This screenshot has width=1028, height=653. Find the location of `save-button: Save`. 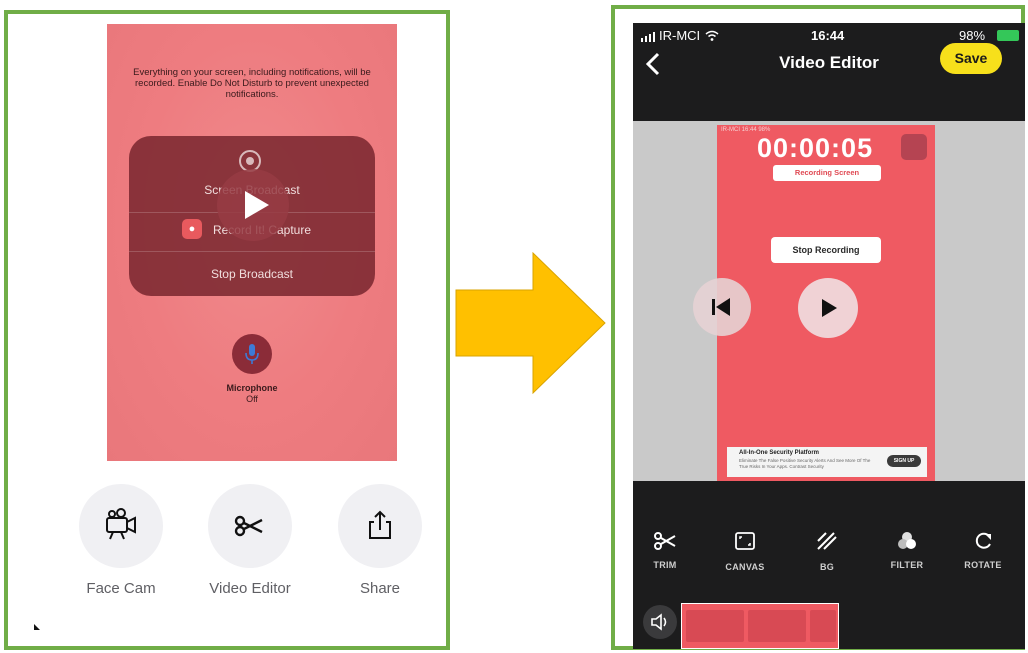

save-button: Save is located at coordinates (971, 58).